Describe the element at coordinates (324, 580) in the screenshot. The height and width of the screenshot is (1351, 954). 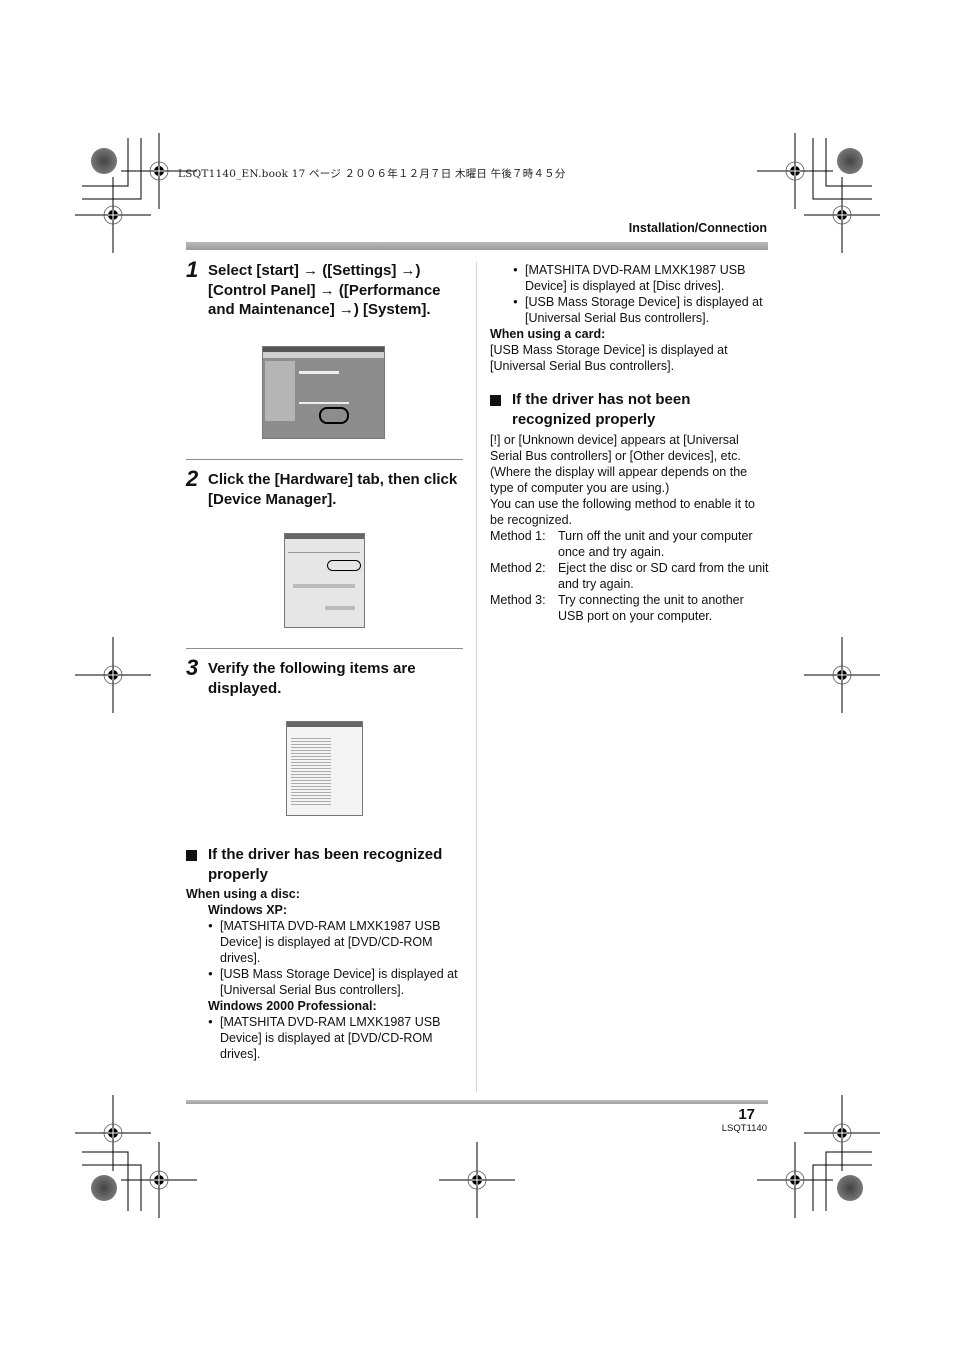
I see `screenshot-system-properties` at that location.